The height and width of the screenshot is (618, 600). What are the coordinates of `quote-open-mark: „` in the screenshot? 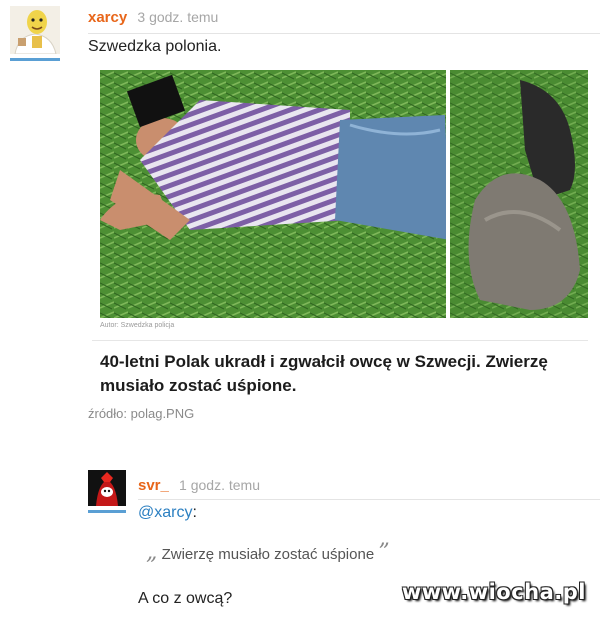 It's located at (152, 552).